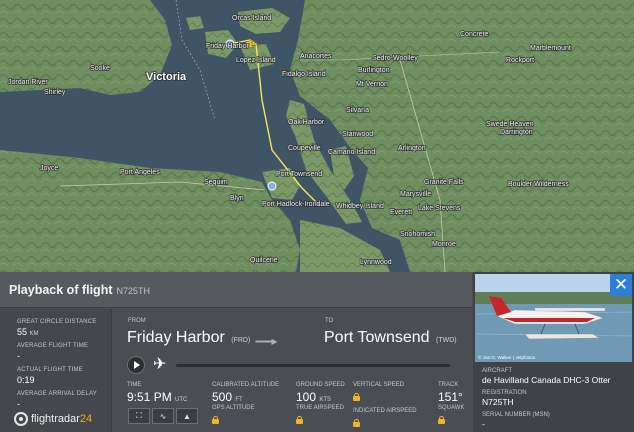  I want to click on panel-title: Playback of flight N725TH, so click(79, 290).